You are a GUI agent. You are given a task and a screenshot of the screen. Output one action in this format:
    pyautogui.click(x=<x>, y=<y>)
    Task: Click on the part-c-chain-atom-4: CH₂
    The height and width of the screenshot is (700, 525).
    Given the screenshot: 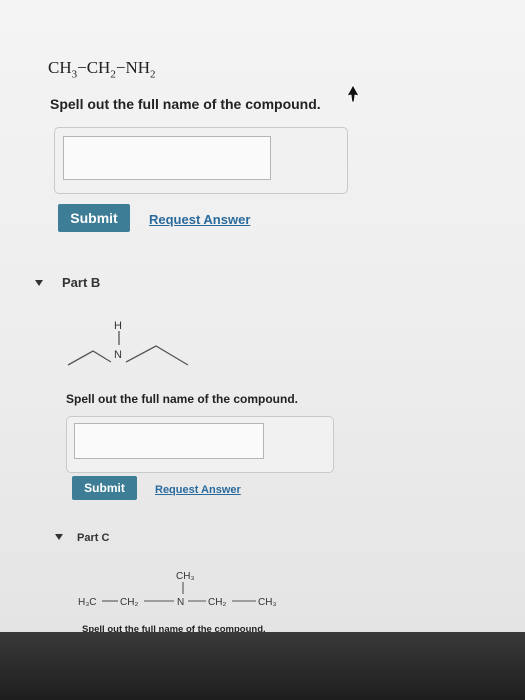 What is the action you would take?
    pyautogui.click(x=217, y=602)
    